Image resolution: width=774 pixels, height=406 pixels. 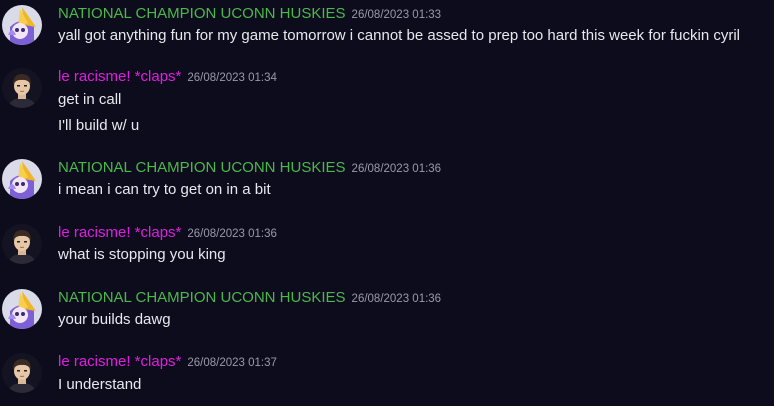 I want to click on timestamp: 26/08/2023 01:33, so click(x=396, y=15).